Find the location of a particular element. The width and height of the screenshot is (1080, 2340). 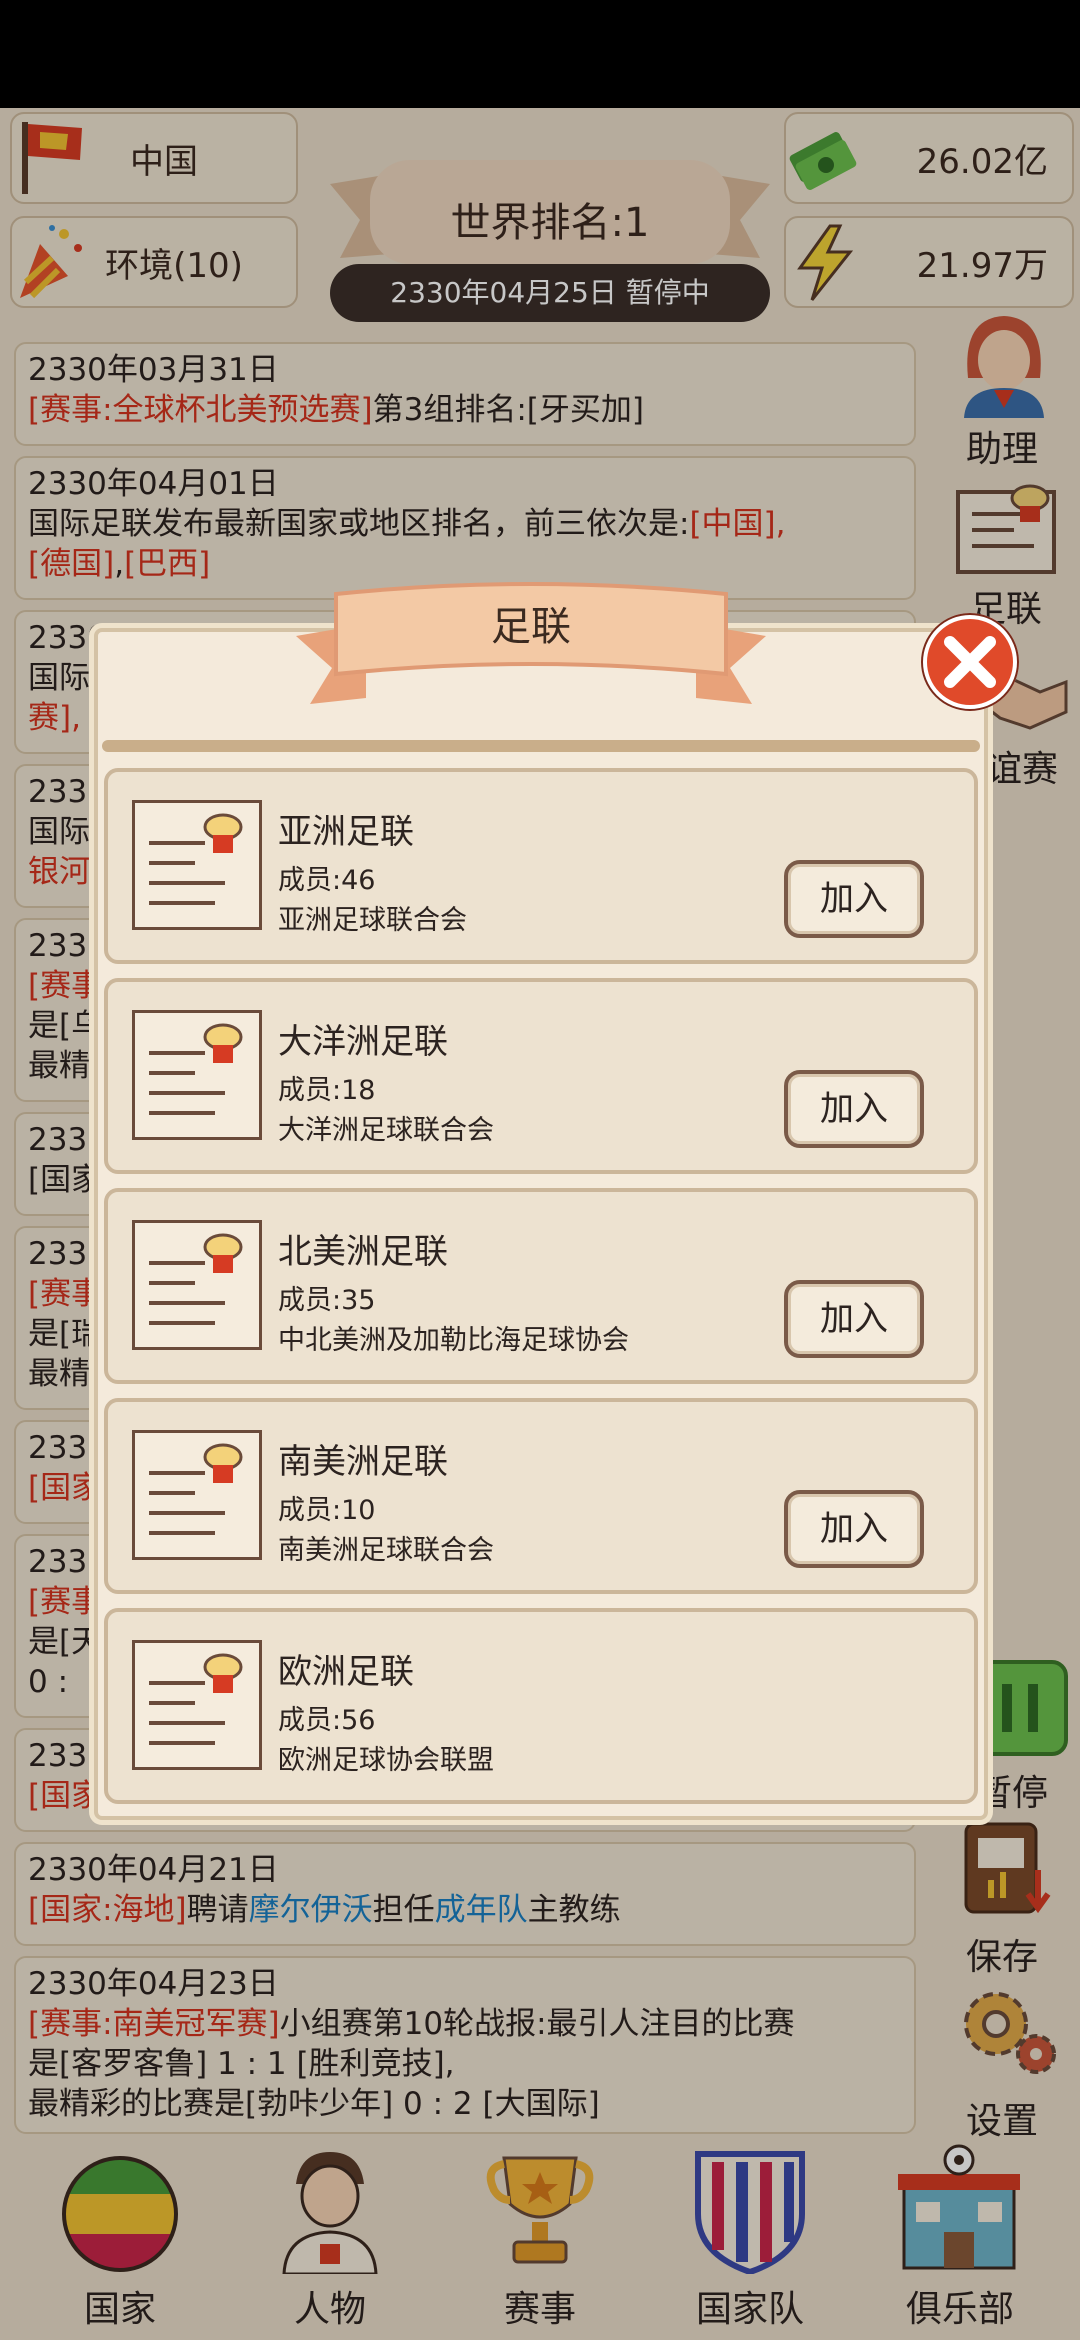

confed-card: 南美洲足联 成员:10 南美洲足球联合会 加入 is located at coordinates (541, 1496).